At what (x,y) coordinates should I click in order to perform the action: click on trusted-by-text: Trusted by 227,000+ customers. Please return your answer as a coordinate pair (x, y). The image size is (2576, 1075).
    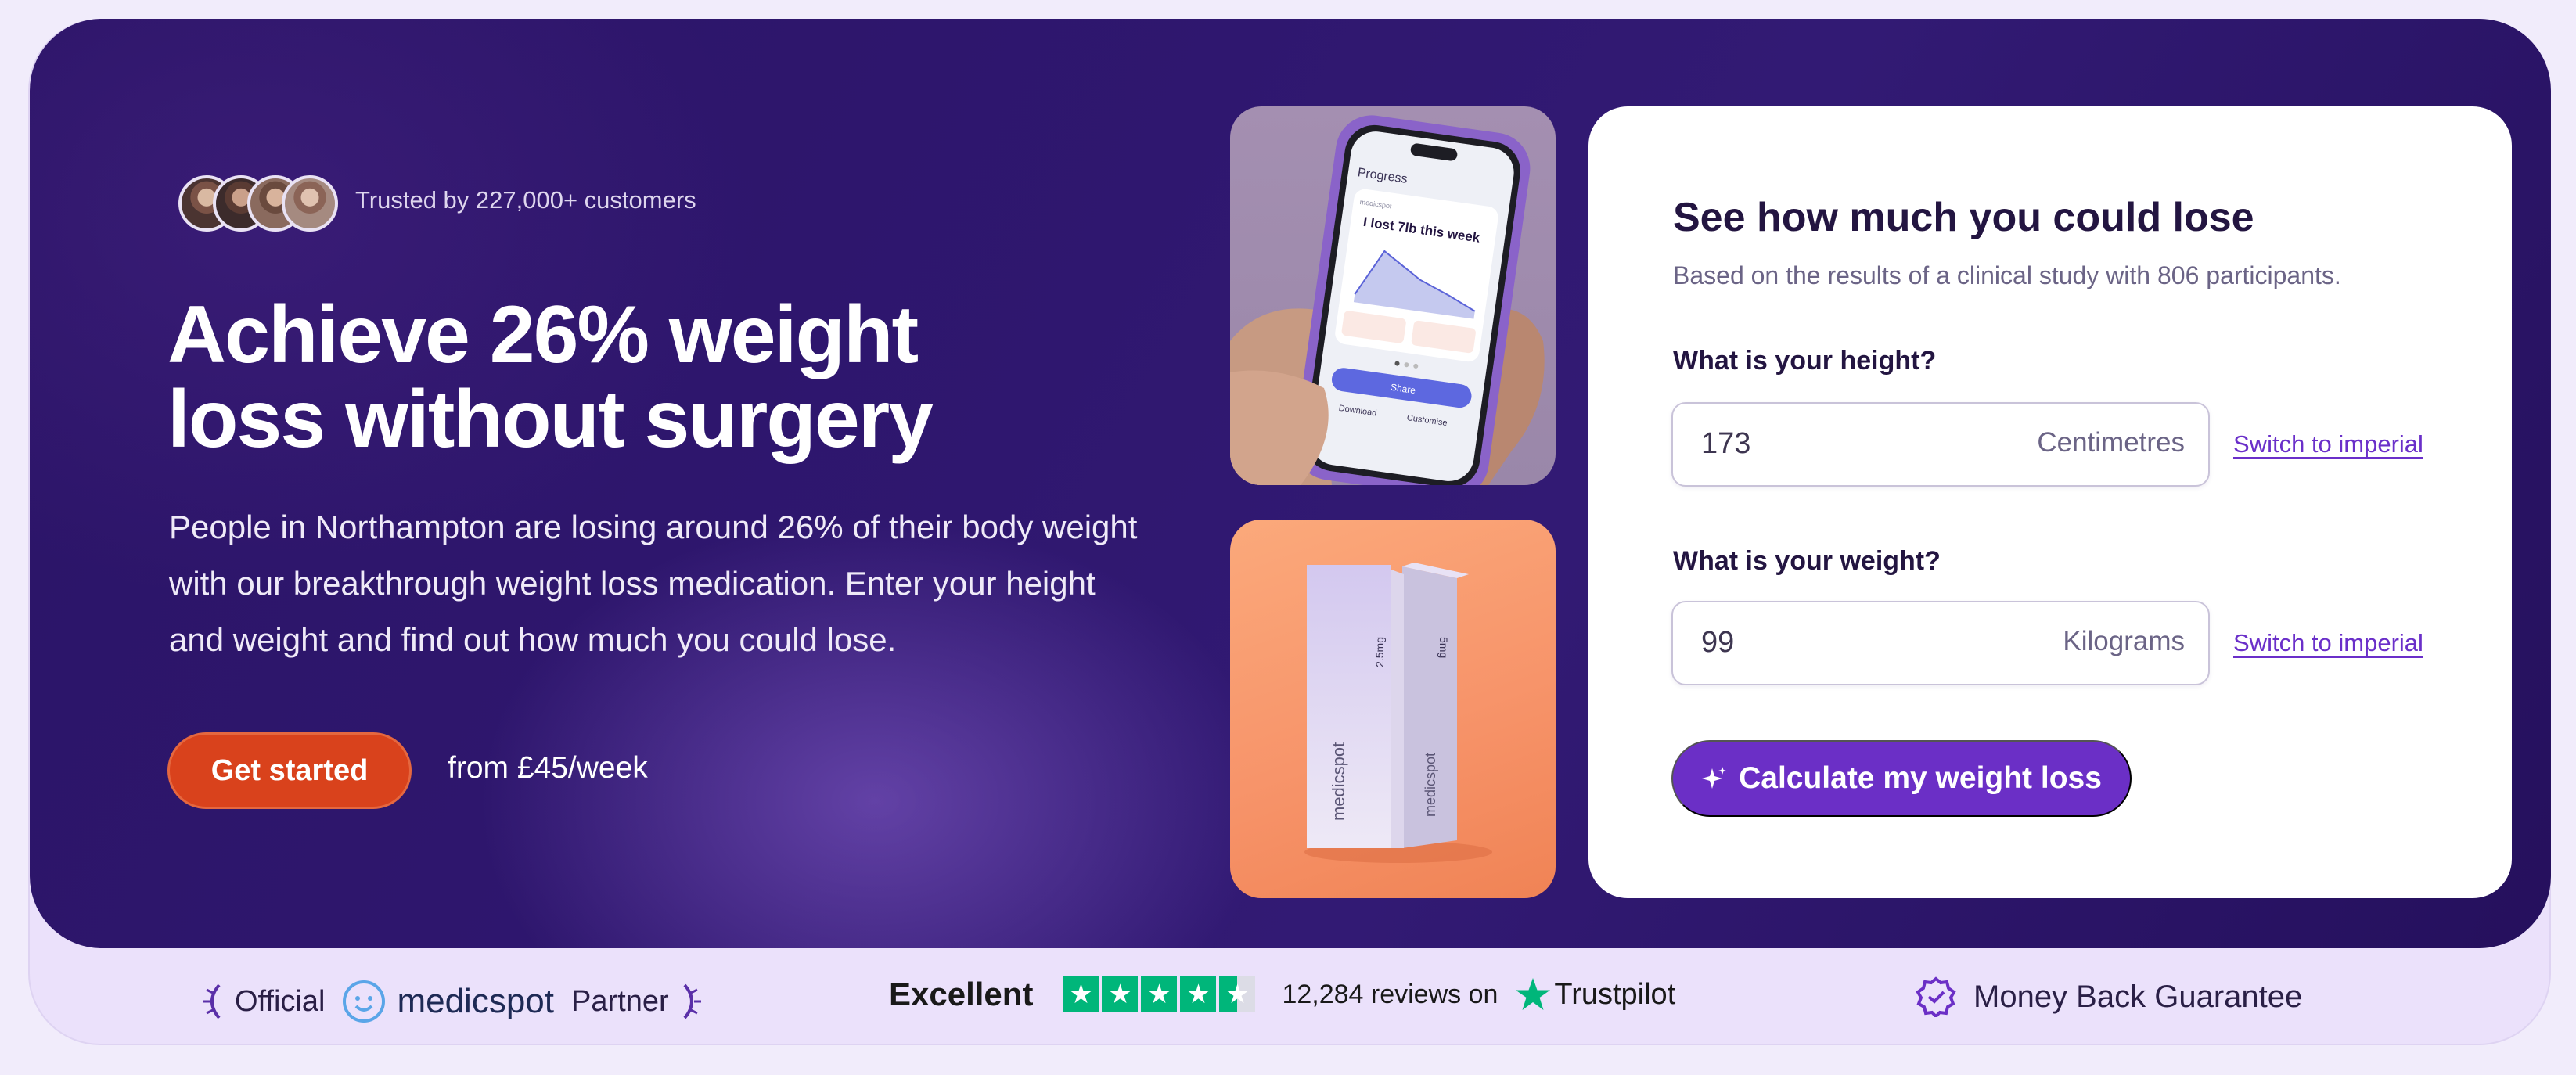
    Looking at the image, I should click on (525, 200).